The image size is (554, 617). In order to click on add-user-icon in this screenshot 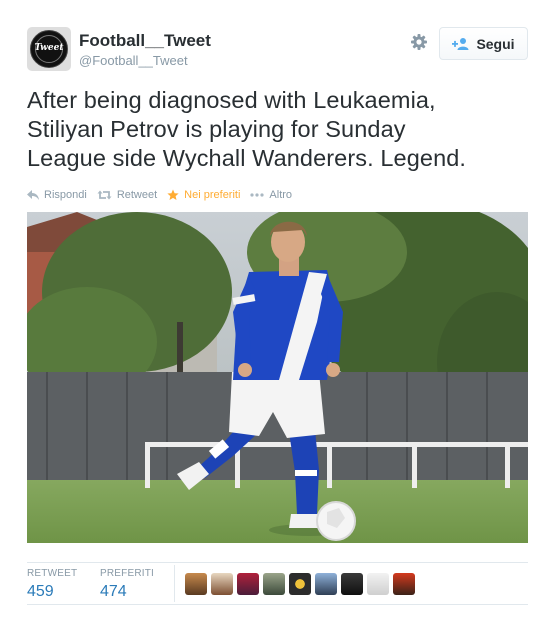, I will do `click(460, 43)`.